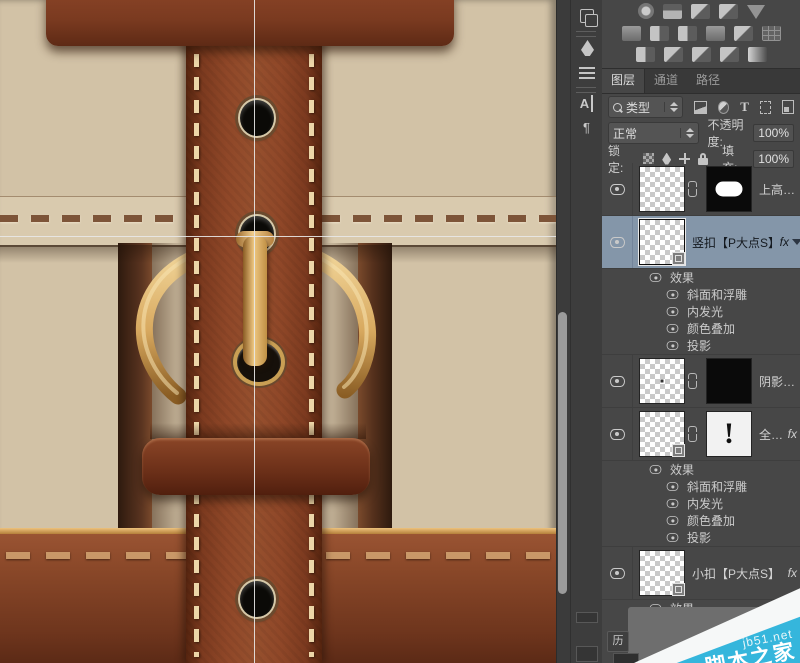 Image resolution: width=800 pixels, height=663 pixels. I want to click on tab-paths: 路径, so click(708, 81).